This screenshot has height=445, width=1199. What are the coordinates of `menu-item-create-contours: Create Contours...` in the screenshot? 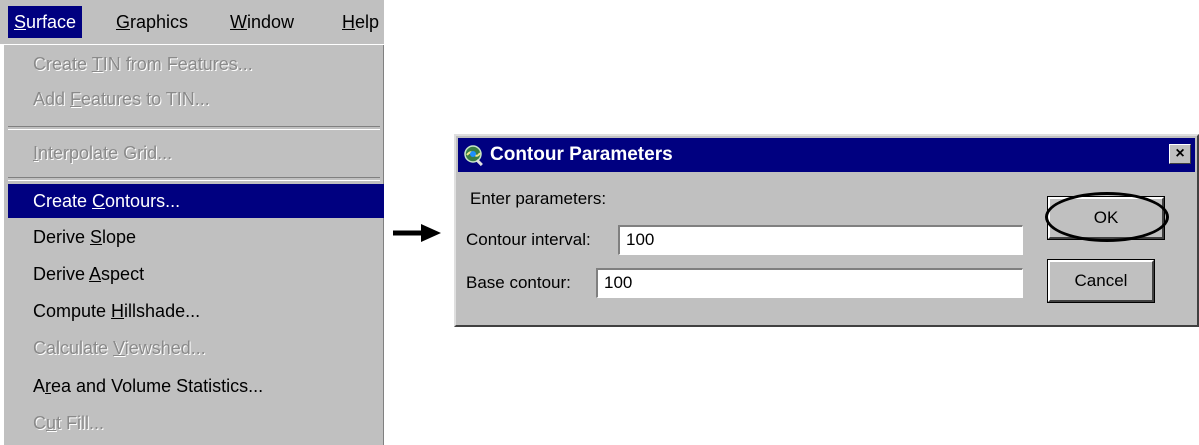 It's located at (196, 201).